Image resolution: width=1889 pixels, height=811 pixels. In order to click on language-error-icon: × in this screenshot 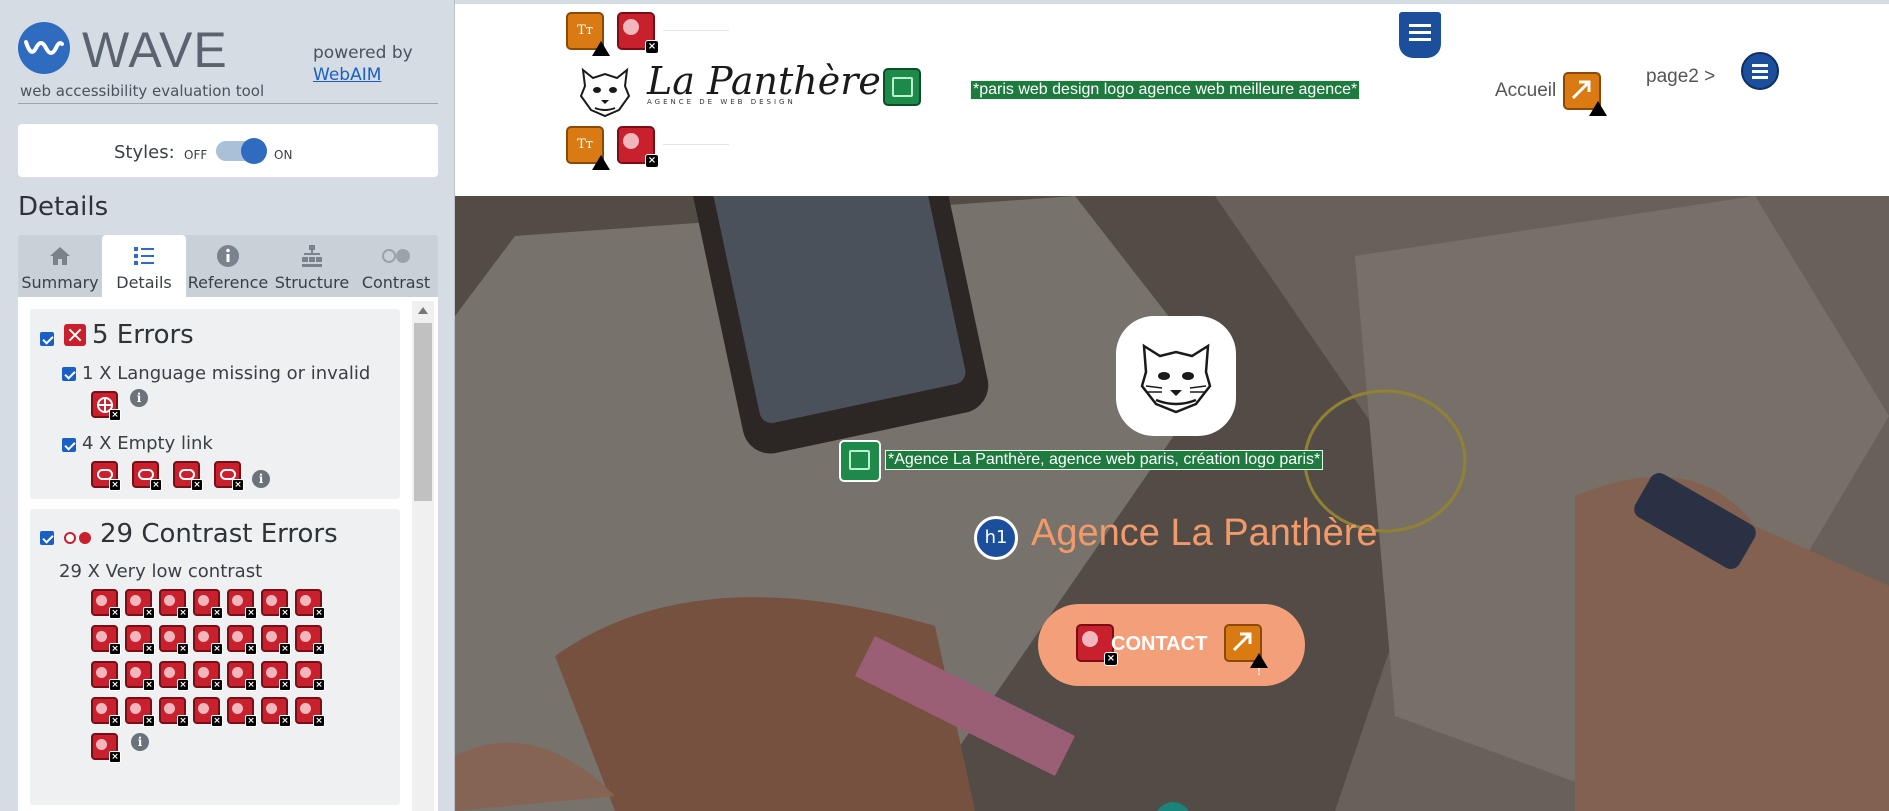, I will do `click(106, 406)`.